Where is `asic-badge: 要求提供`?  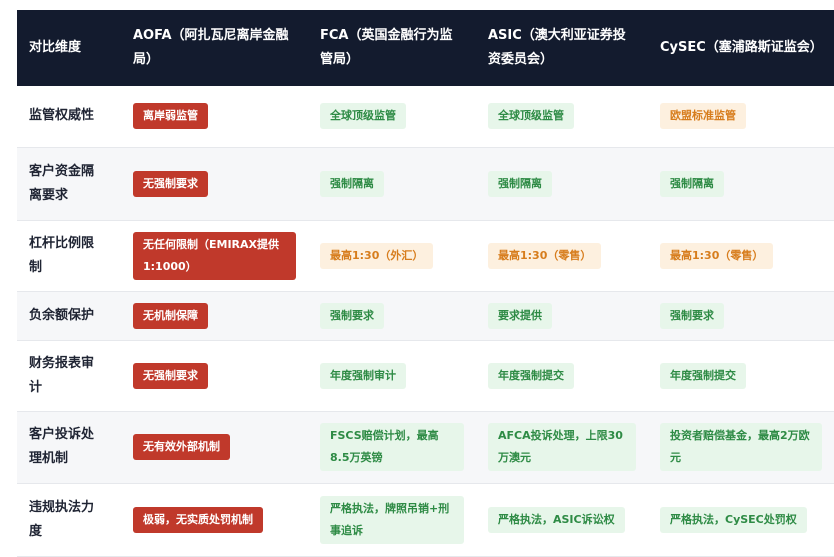 asic-badge: 要求提供 is located at coordinates (520, 315).